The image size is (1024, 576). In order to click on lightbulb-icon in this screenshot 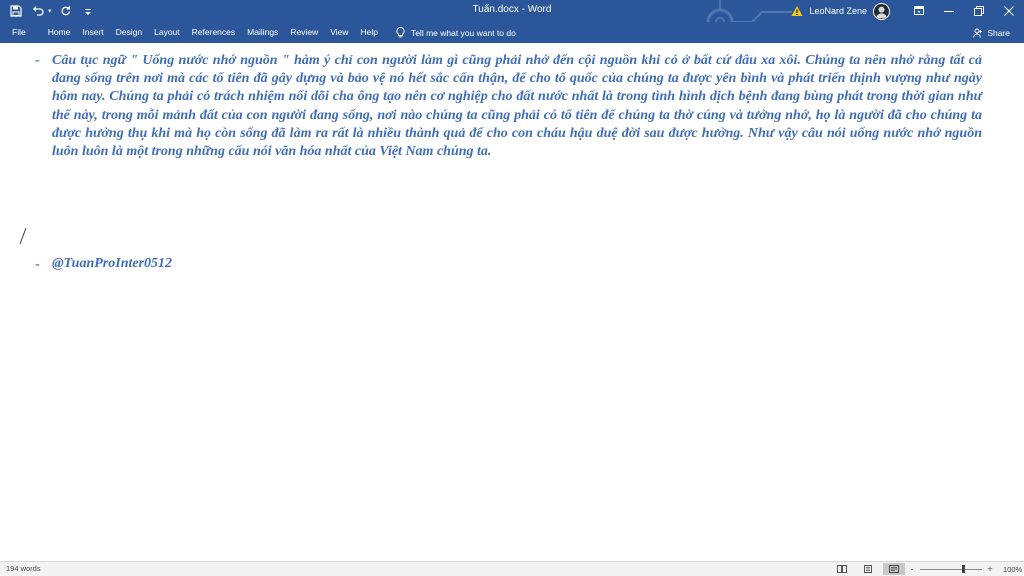, I will do `click(400, 32)`.